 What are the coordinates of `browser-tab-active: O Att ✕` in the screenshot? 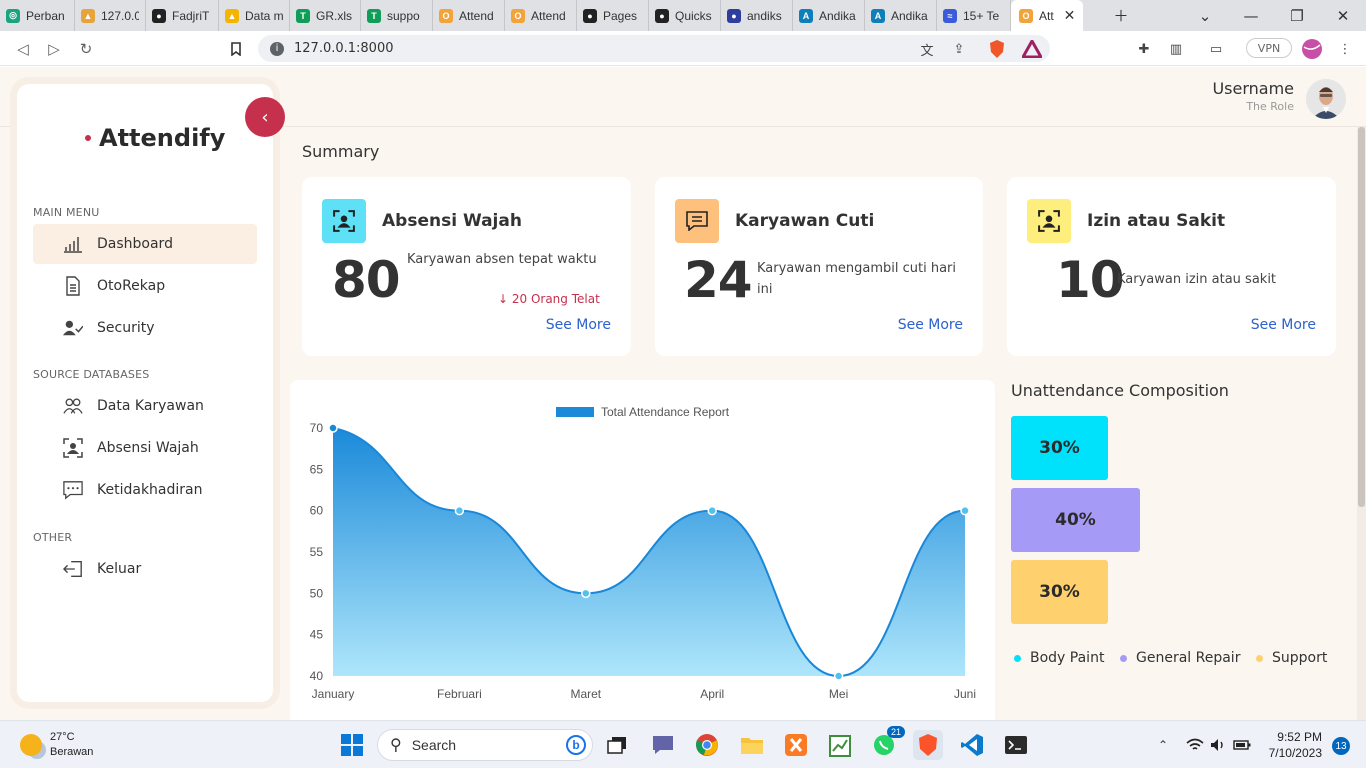 It's located at (1047, 15).